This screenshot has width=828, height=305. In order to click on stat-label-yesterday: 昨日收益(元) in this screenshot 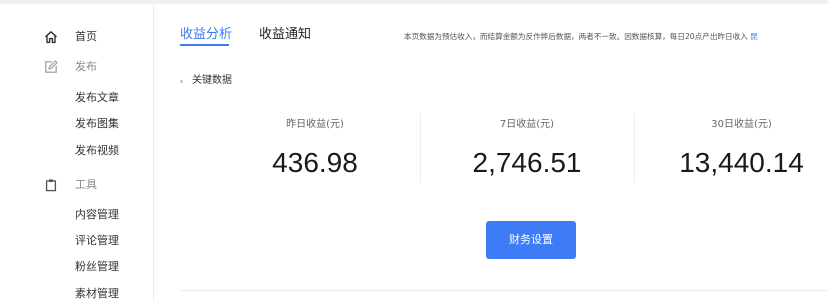, I will do `click(315, 124)`.